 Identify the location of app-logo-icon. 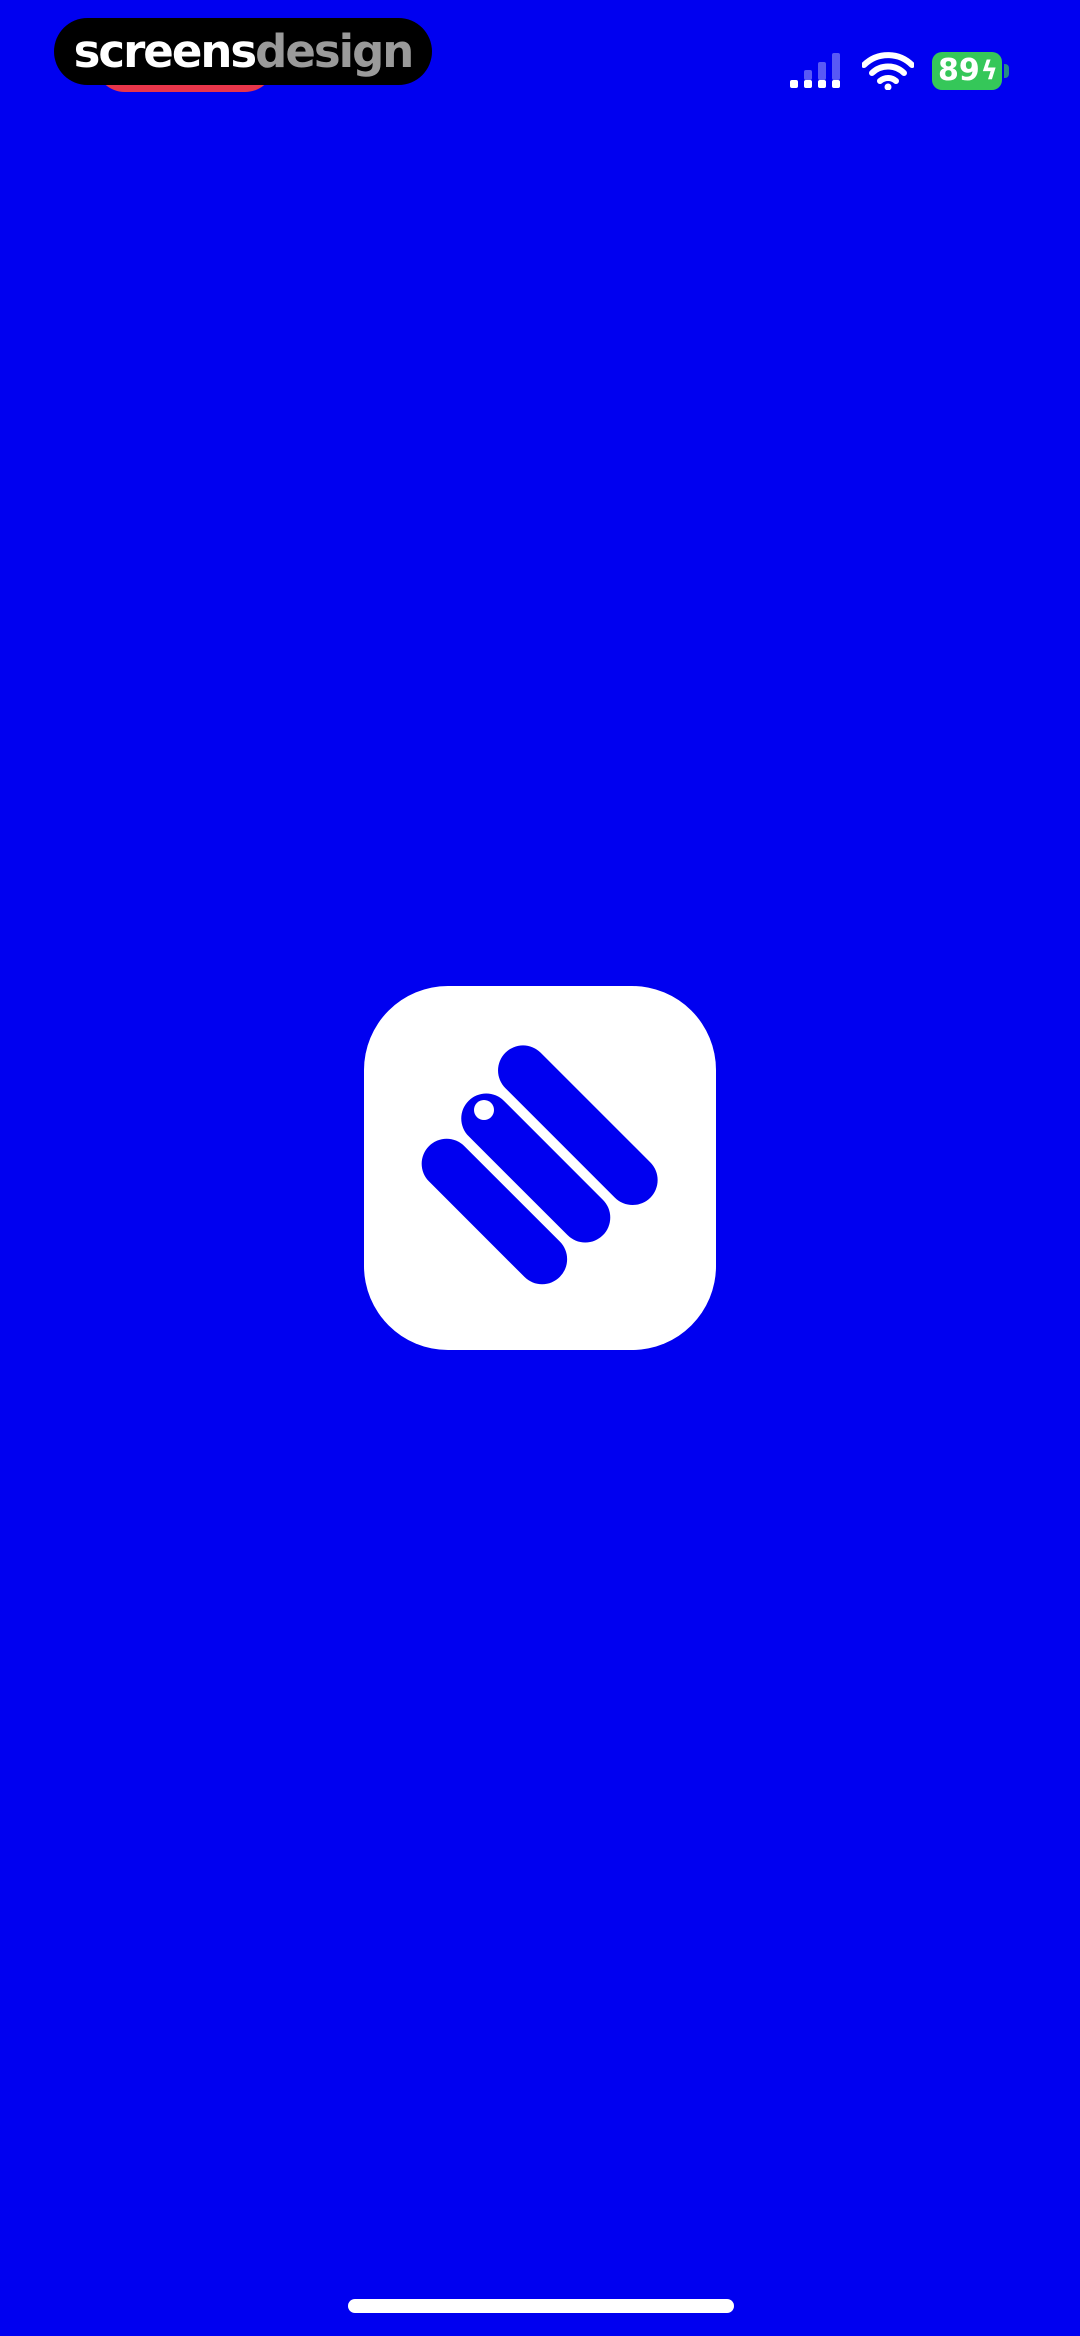
(539, 1165).